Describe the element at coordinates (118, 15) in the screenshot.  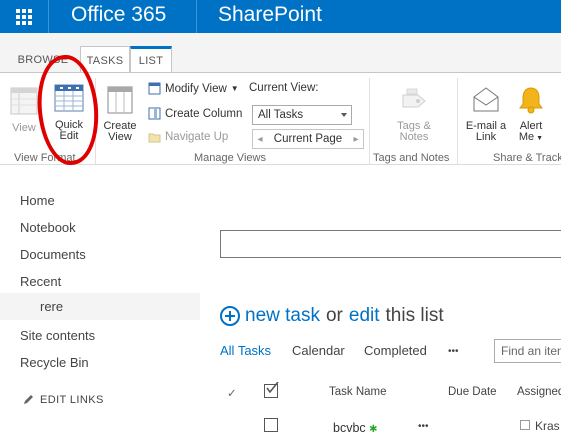
I see `suite-app-name: Office 365` at that location.